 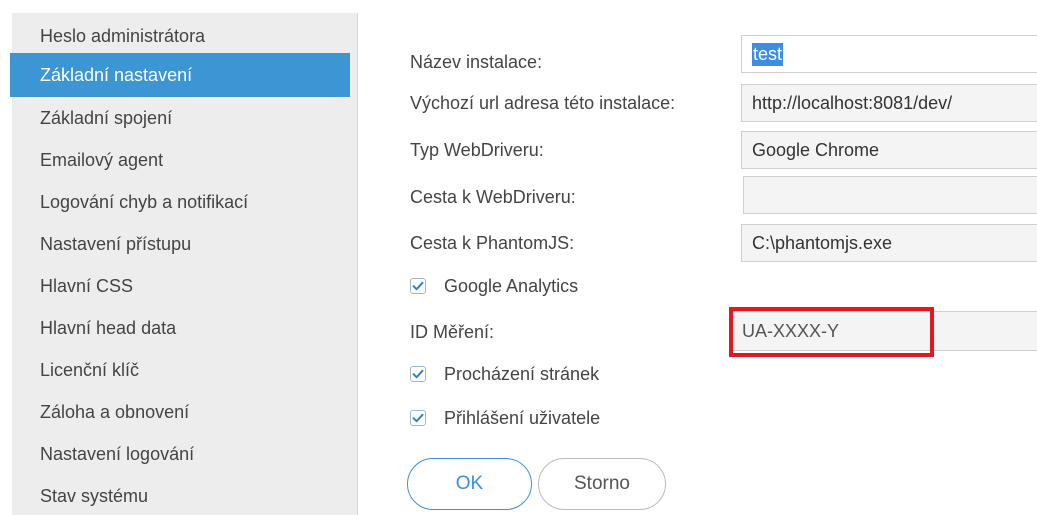 I want to click on install-name-row: Název instalace:, so click(x=476, y=62).